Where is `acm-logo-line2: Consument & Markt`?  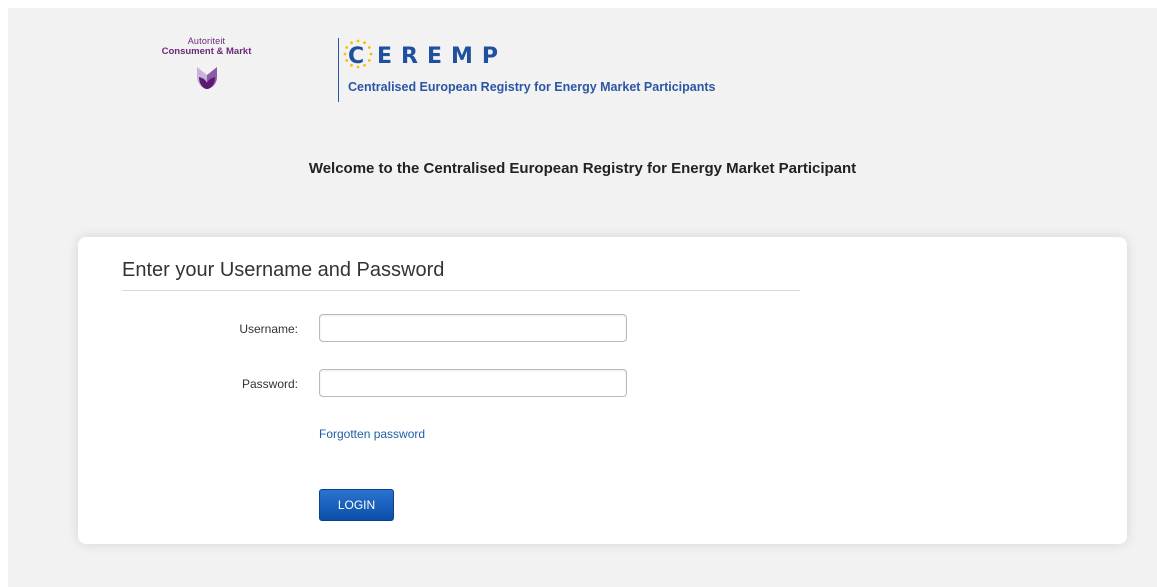
acm-logo-line2: Consument & Markt is located at coordinates (206, 51).